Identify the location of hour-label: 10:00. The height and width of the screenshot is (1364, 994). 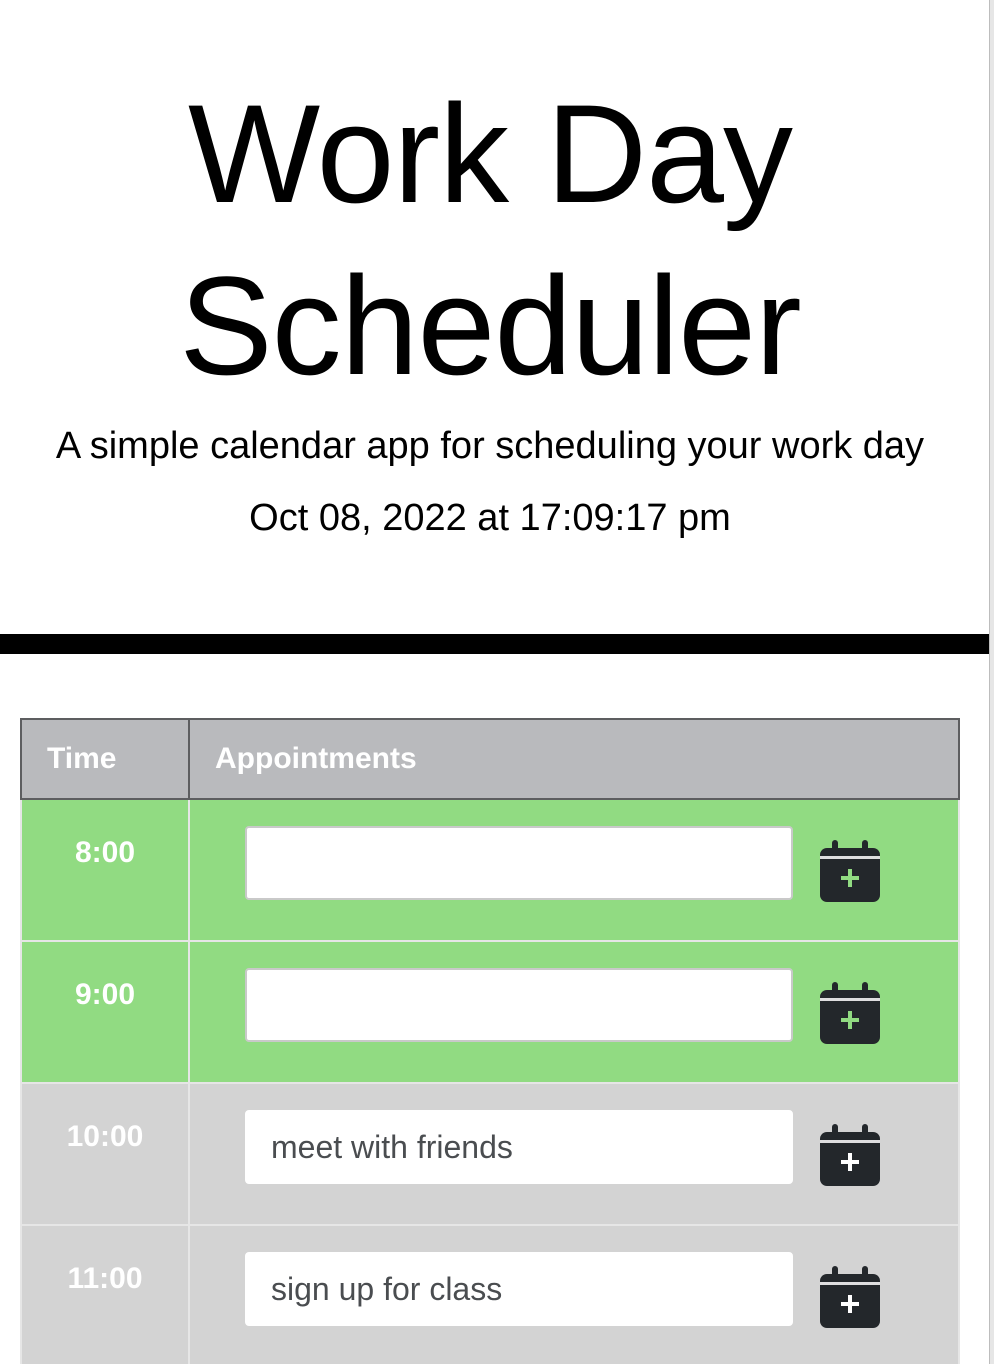
(105, 1154).